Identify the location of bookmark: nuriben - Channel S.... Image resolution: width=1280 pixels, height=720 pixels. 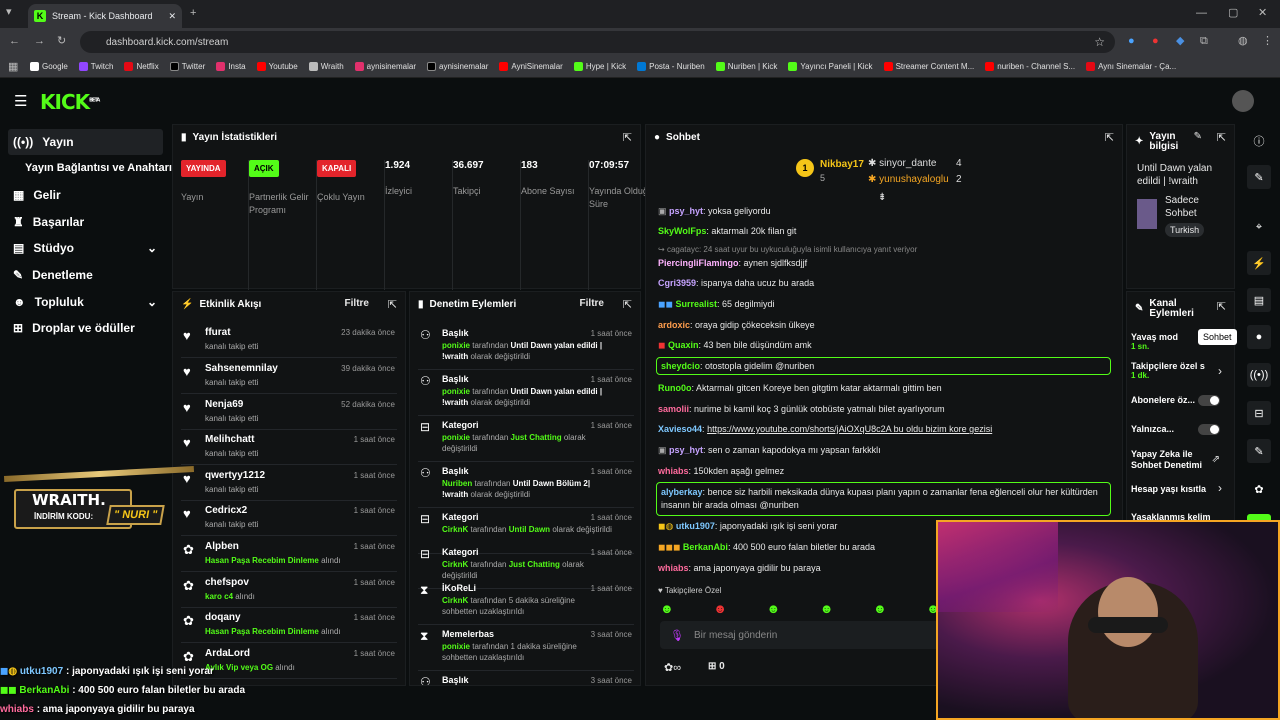
(1030, 66).